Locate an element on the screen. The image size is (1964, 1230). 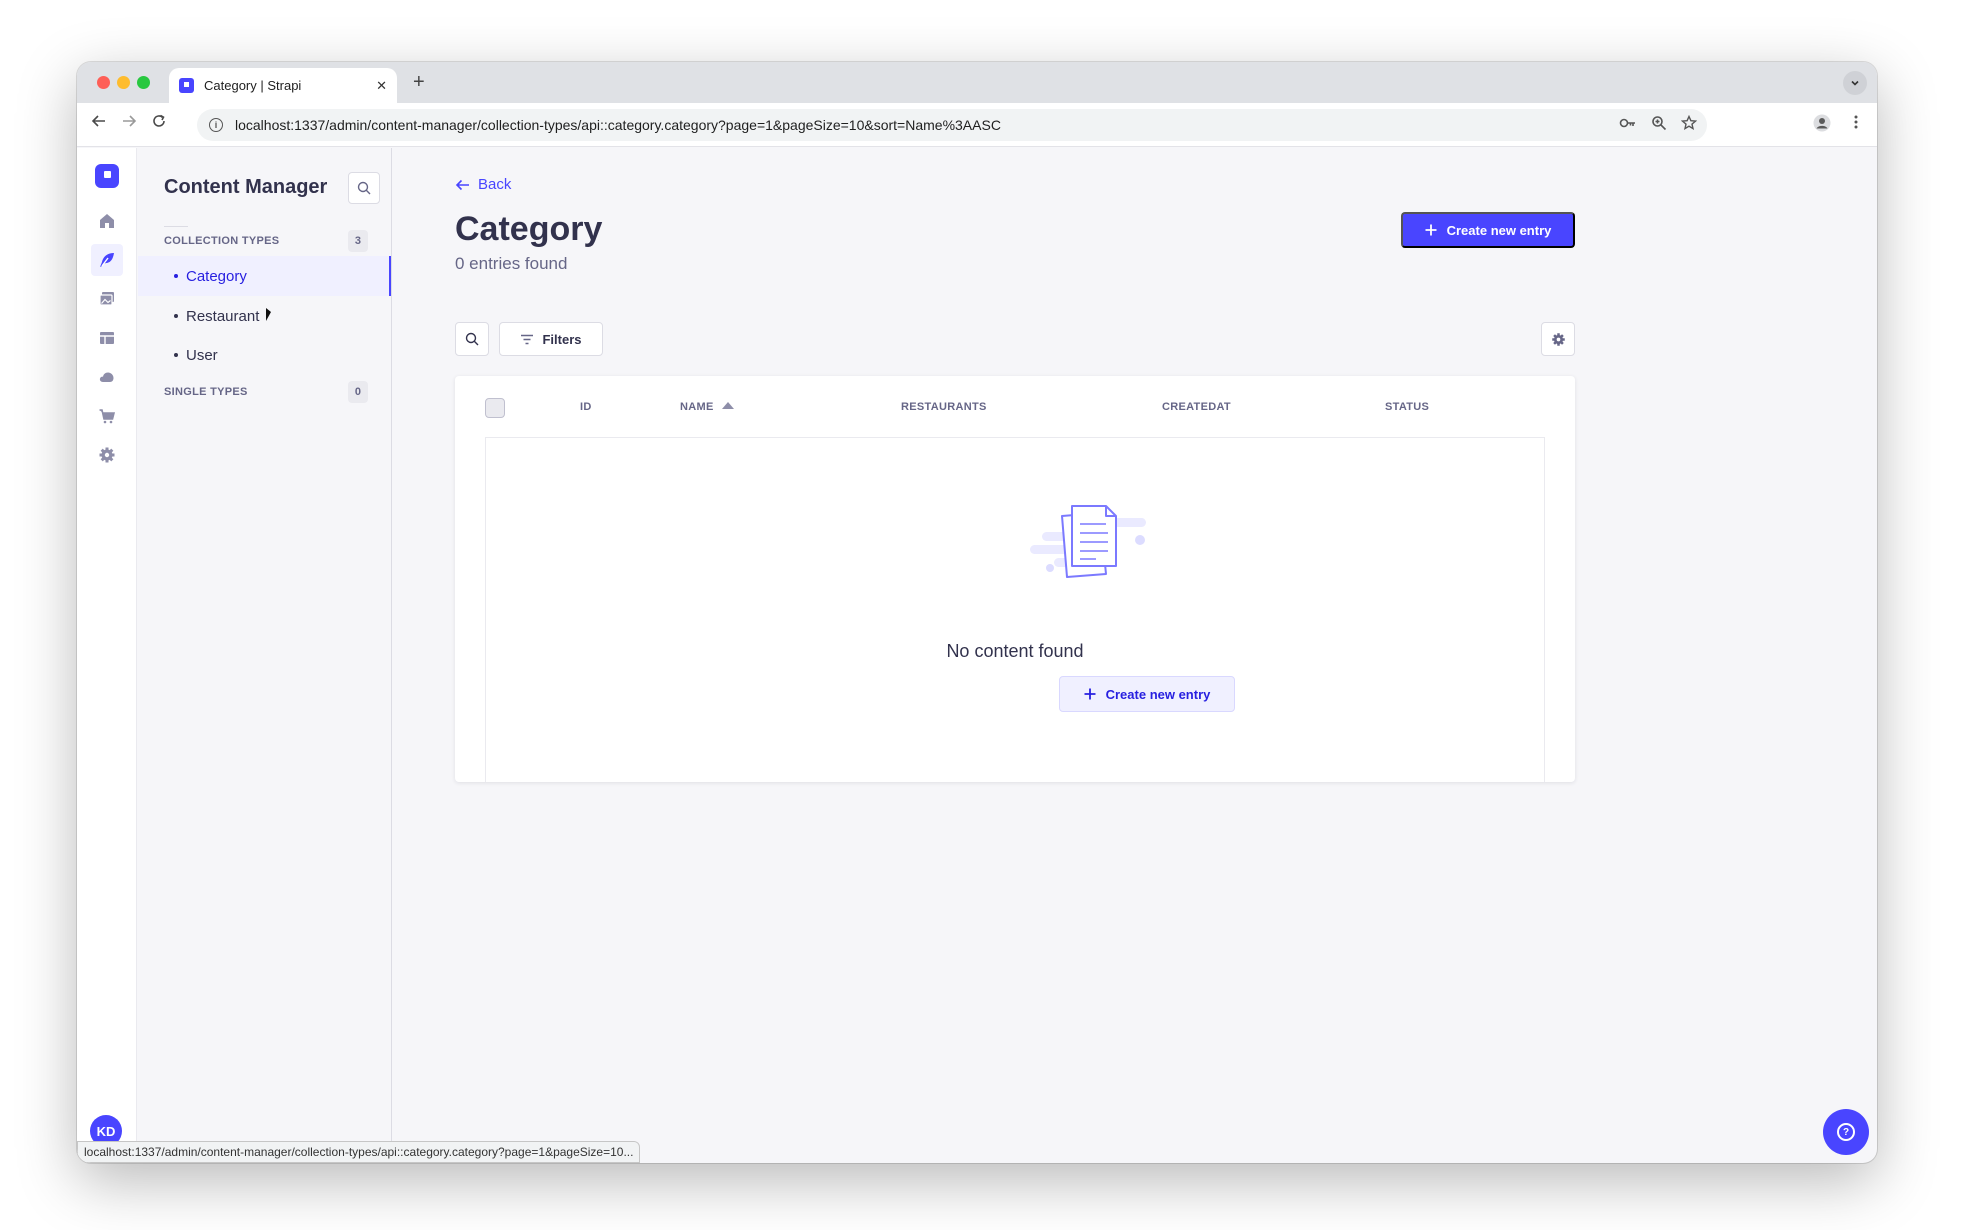
sidebar-item-label: Restaurant is located at coordinates (223, 316).